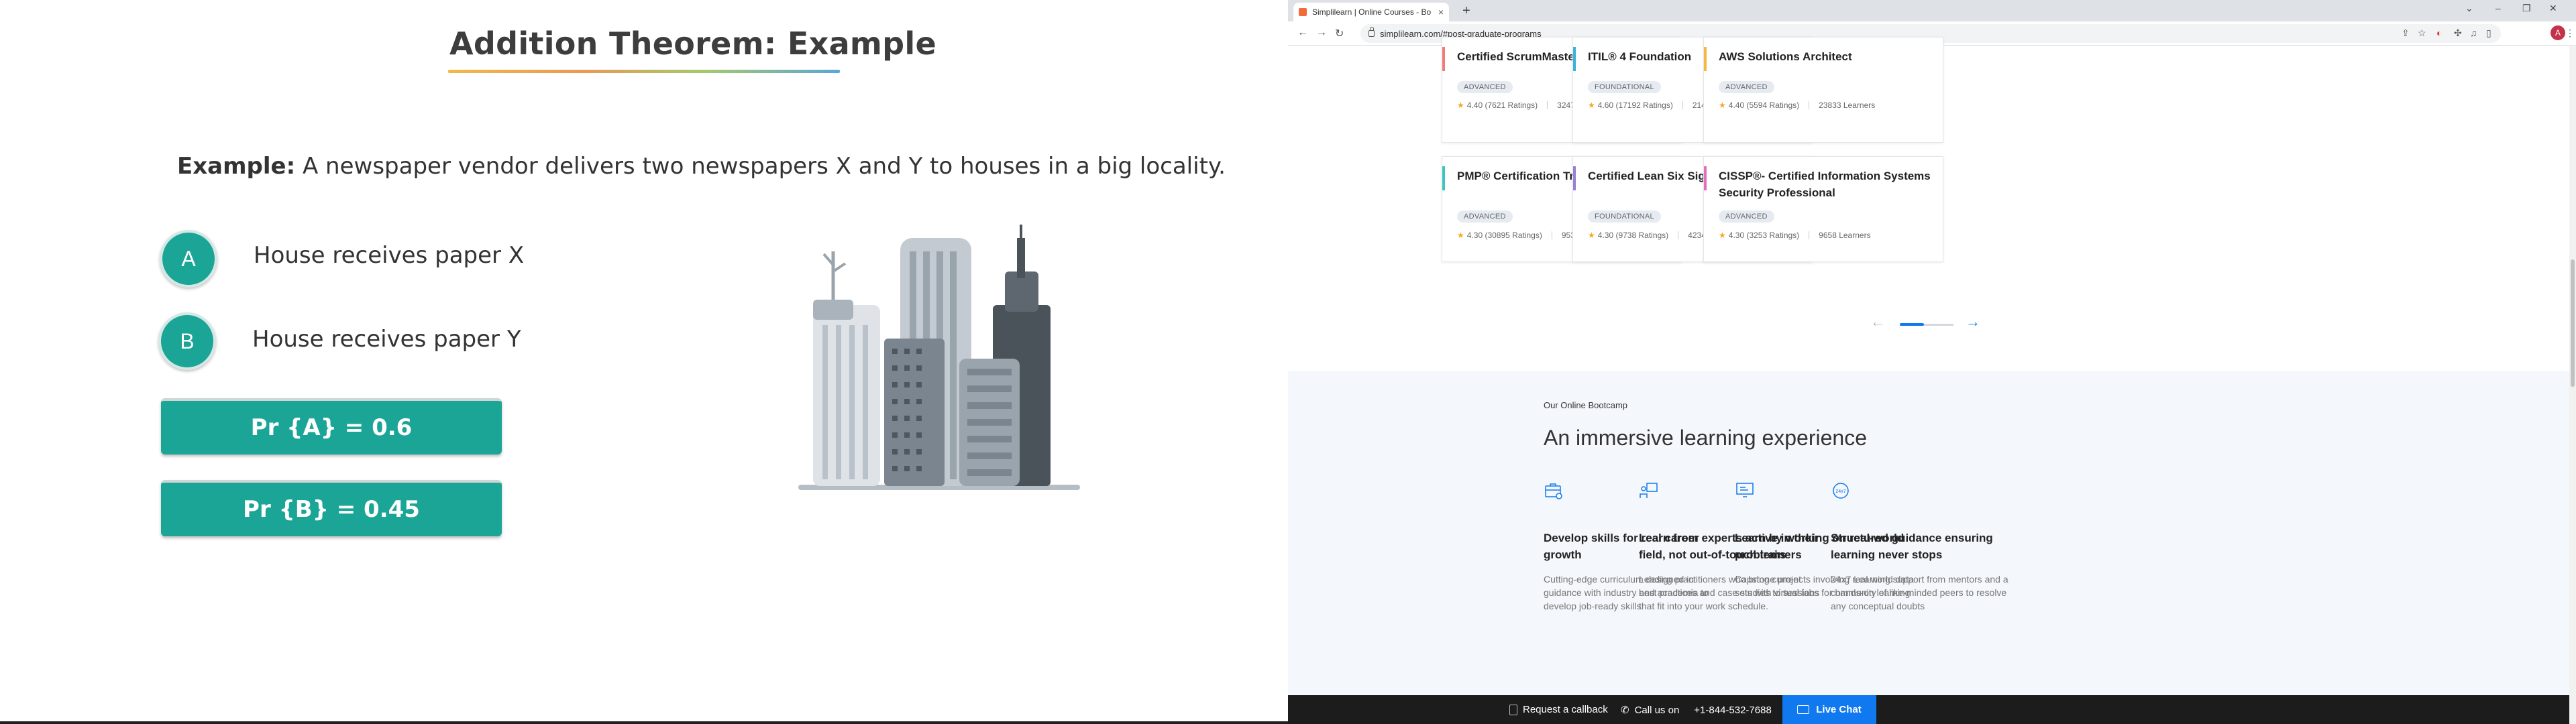 This screenshot has width=2576, height=724. What do you see at coordinates (2439, 32) in the screenshot?
I see `extension-icon: ◐` at bounding box center [2439, 32].